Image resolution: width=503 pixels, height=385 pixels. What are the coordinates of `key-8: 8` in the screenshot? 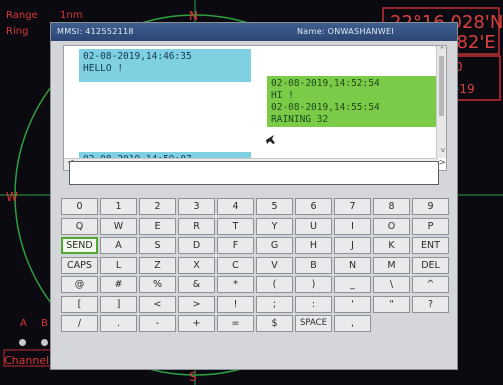 It's located at (391, 206).